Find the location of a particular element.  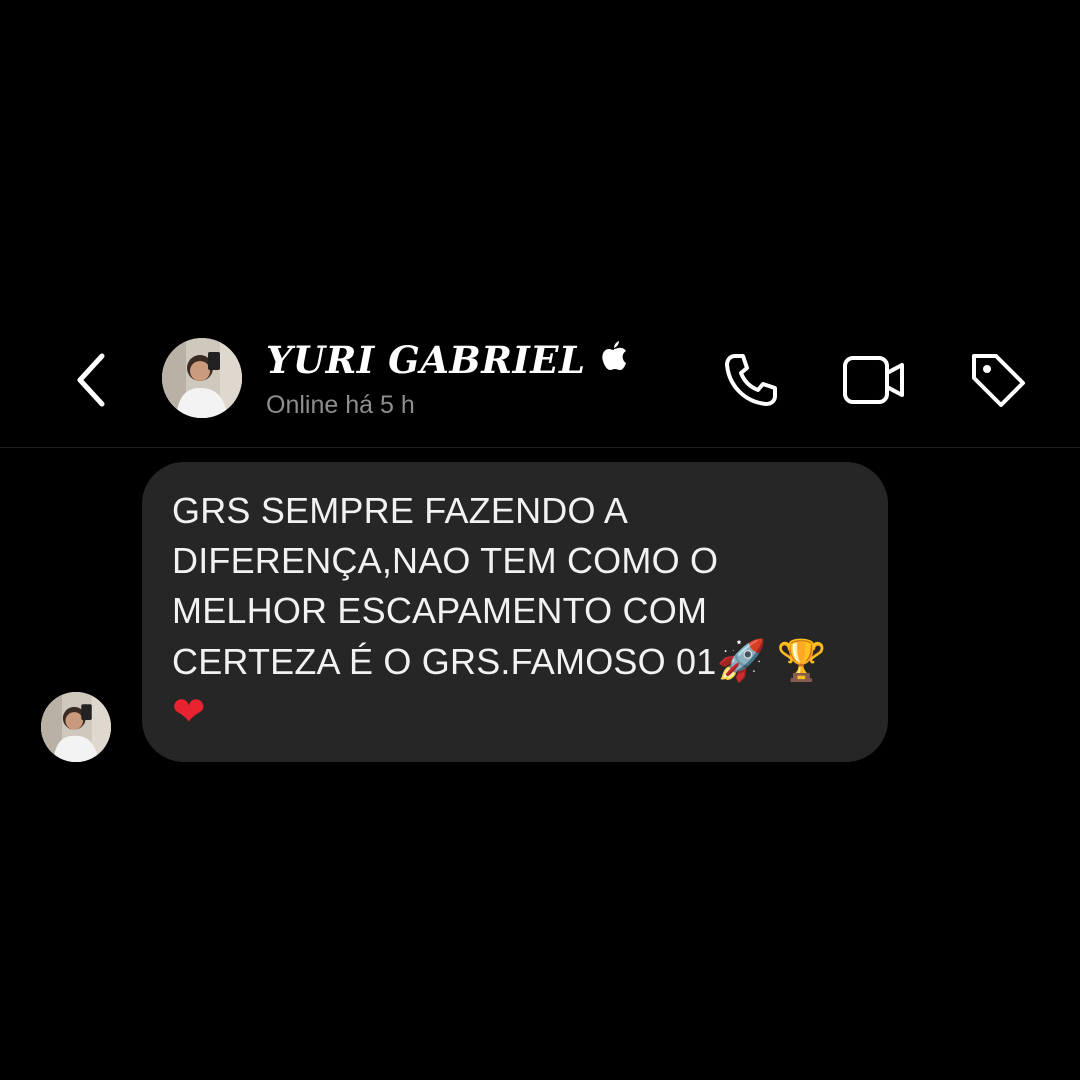

back-button is located at coordinates (91, 380).